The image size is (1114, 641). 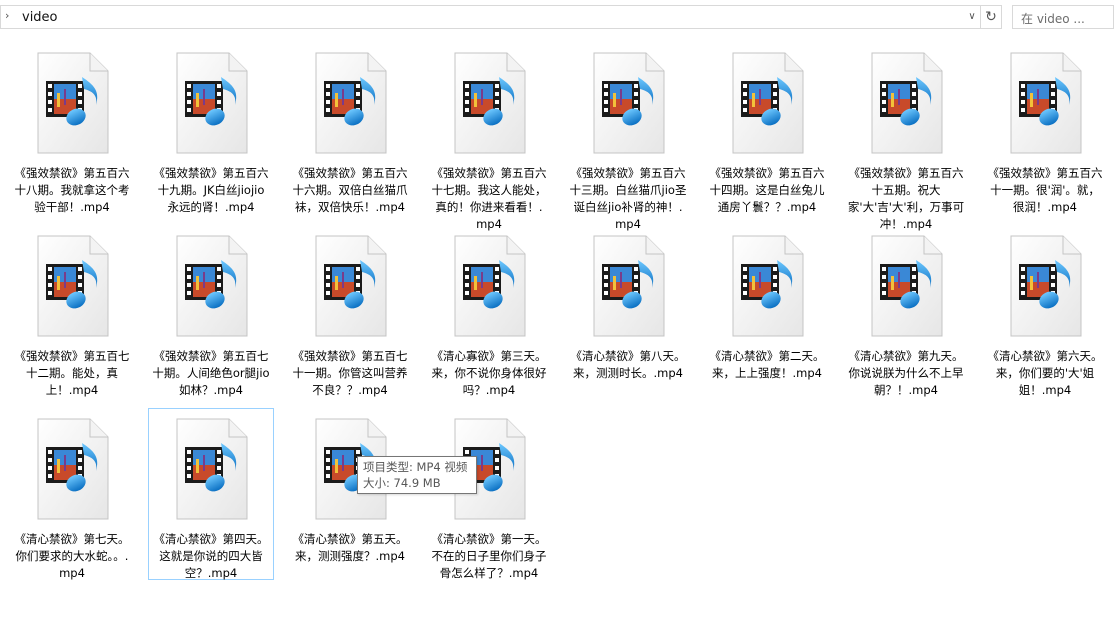 What do you see at coordinates (402, 483) in the screenshot?
I see `tooltip-size: 大小: 74.9 MB` at bounding box center [402, 483].